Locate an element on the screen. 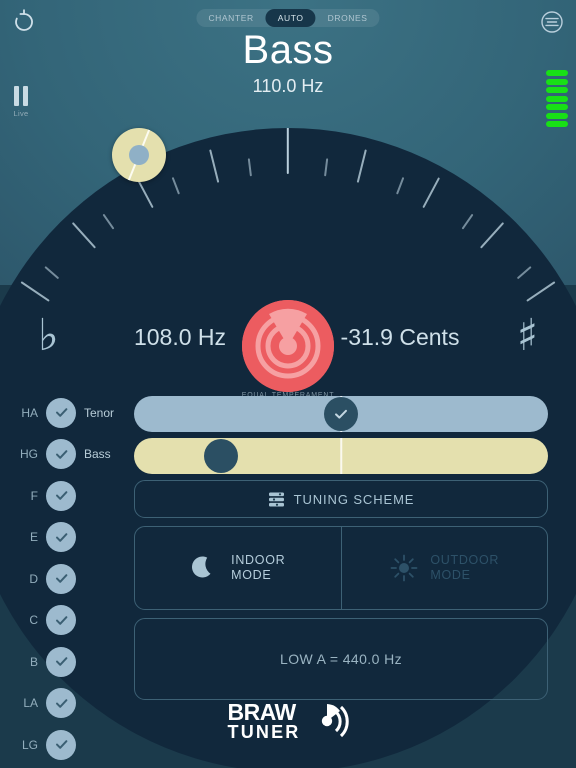  mode-segmented-control: CHANTER AUTO DRONES is located at coordinates (288, 18).